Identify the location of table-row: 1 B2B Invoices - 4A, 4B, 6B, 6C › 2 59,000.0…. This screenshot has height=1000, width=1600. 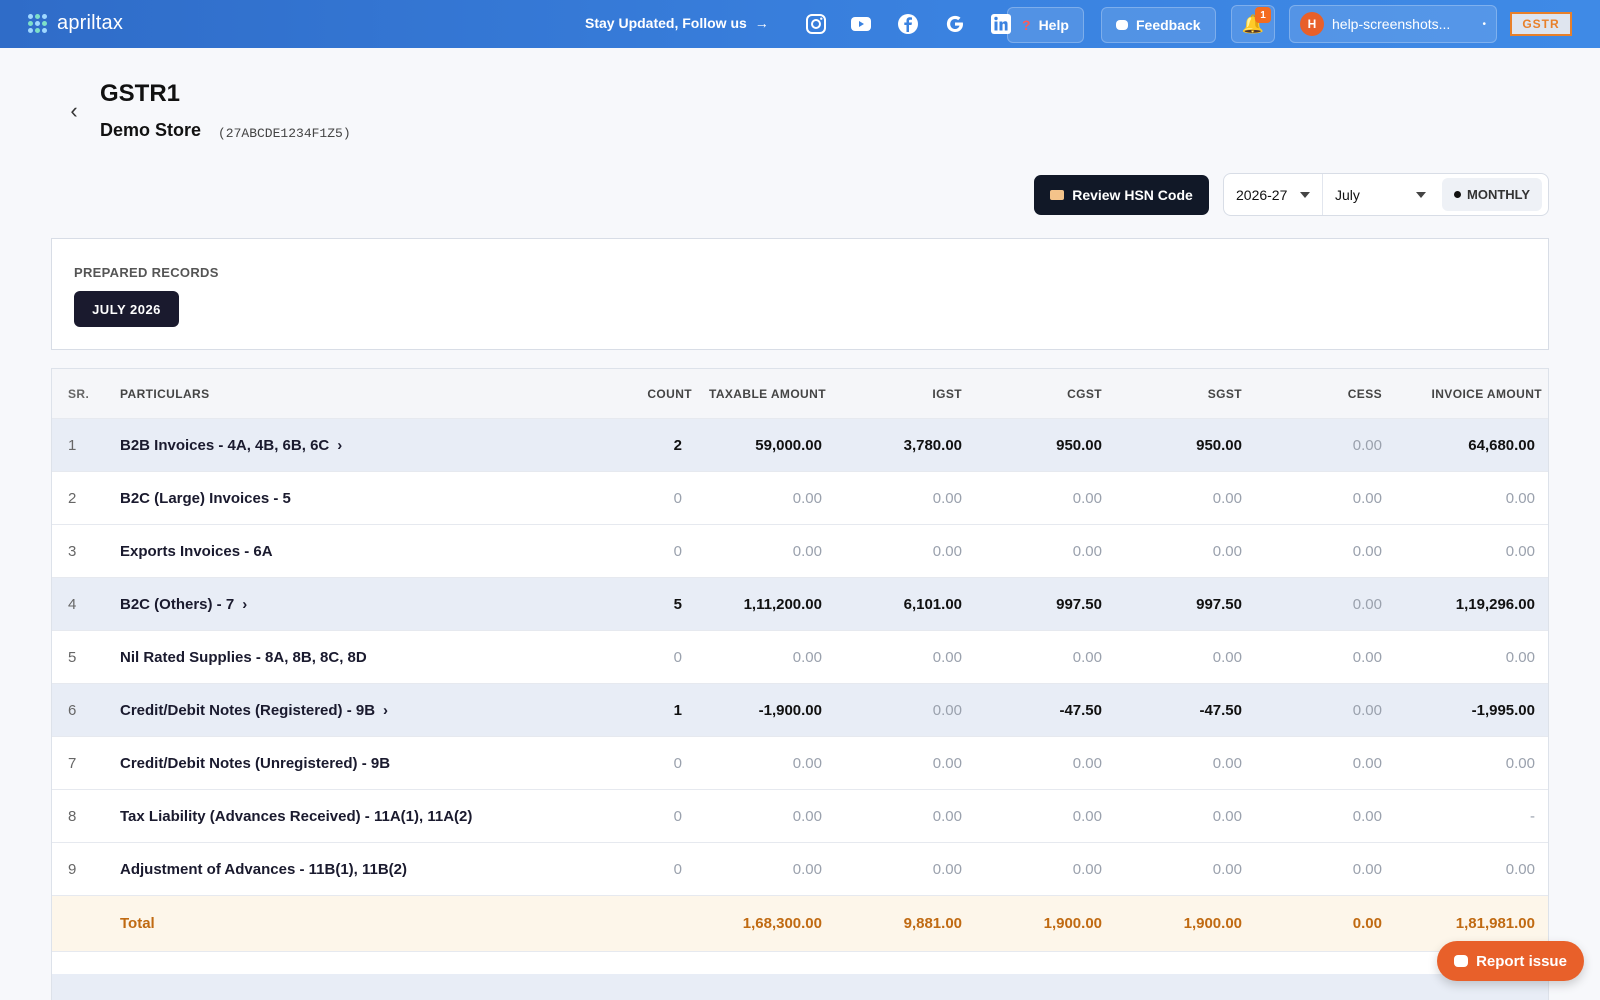
(800, 445).